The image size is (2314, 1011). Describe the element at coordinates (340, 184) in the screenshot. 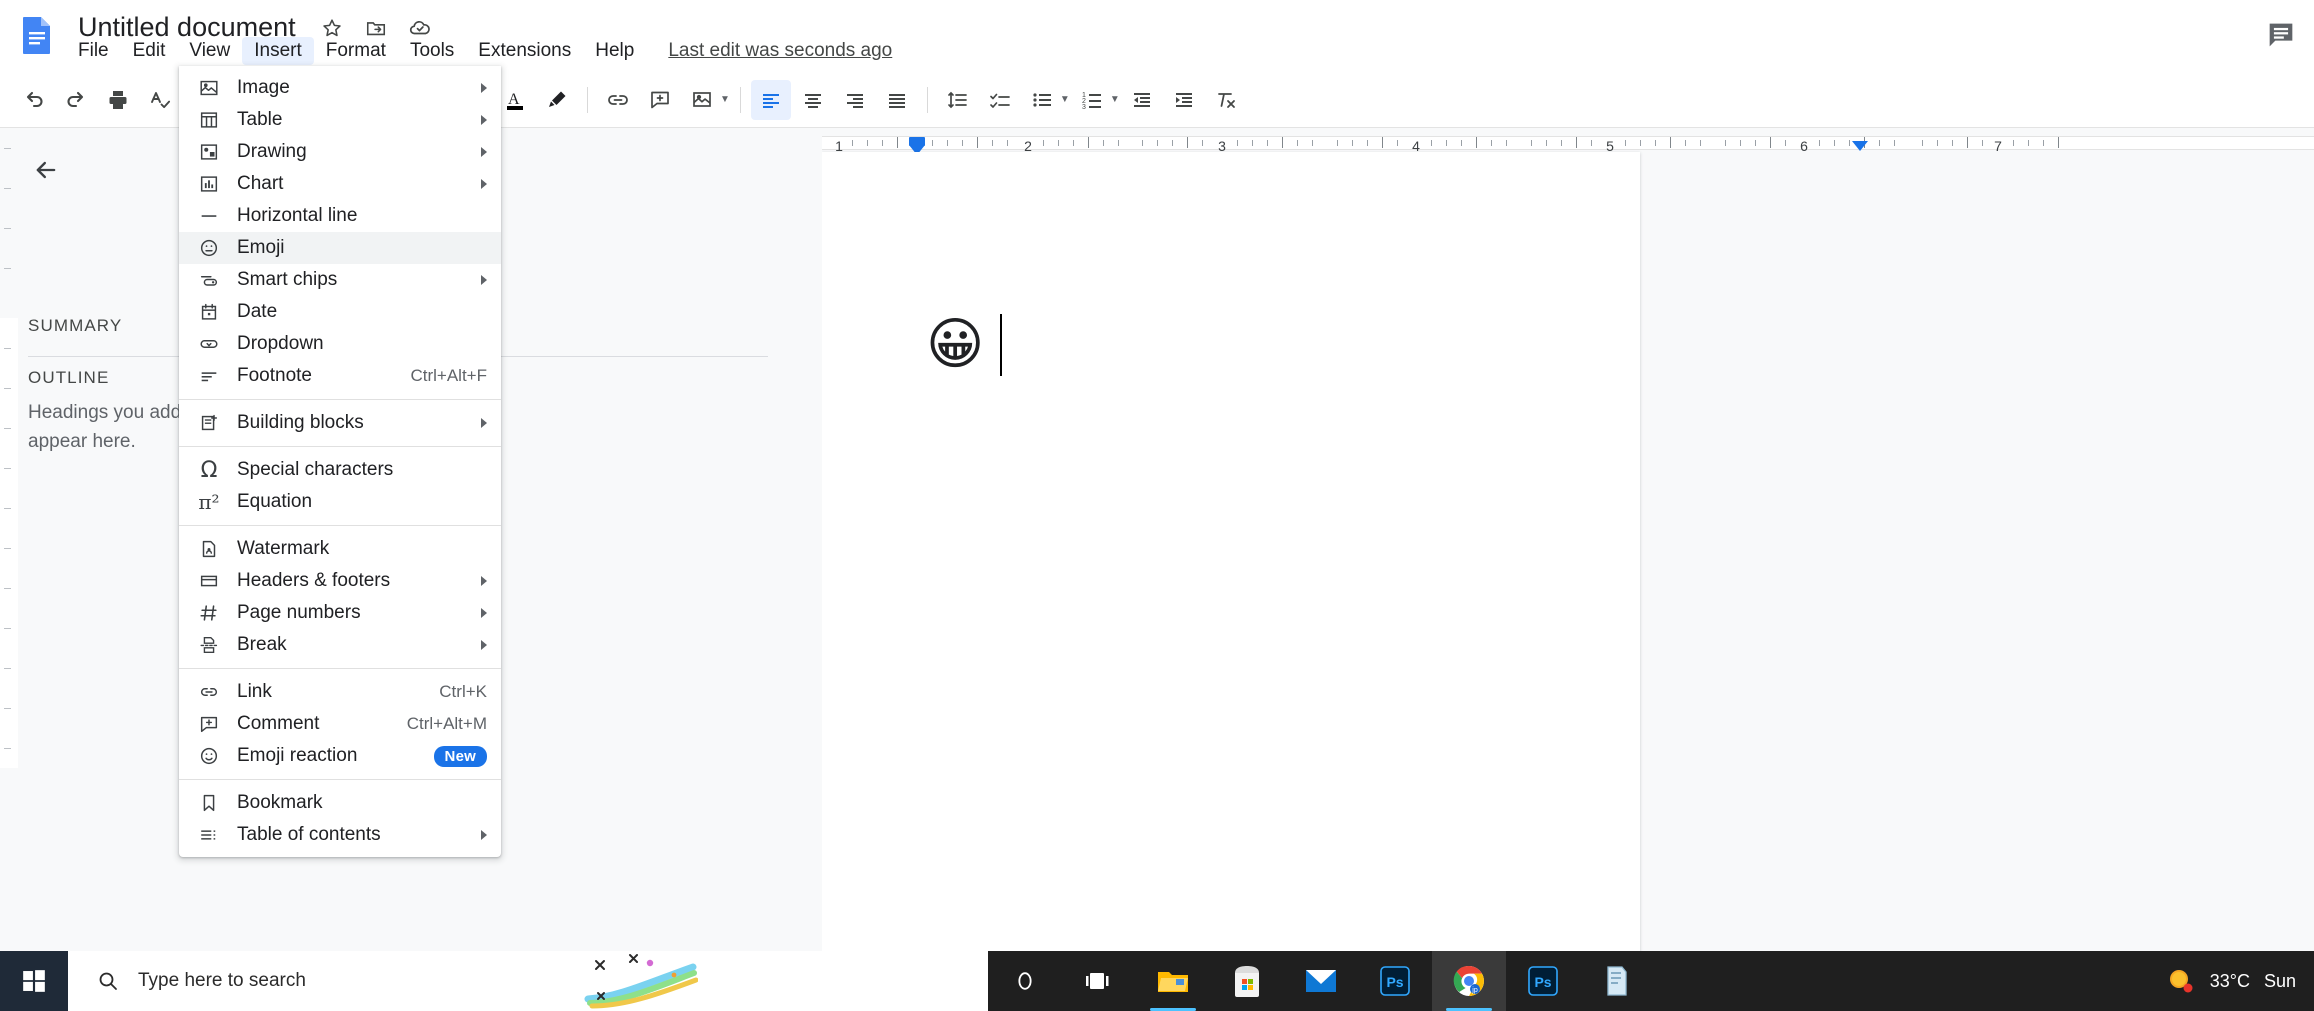

I see `menu-item-chart: Chart` at that location.